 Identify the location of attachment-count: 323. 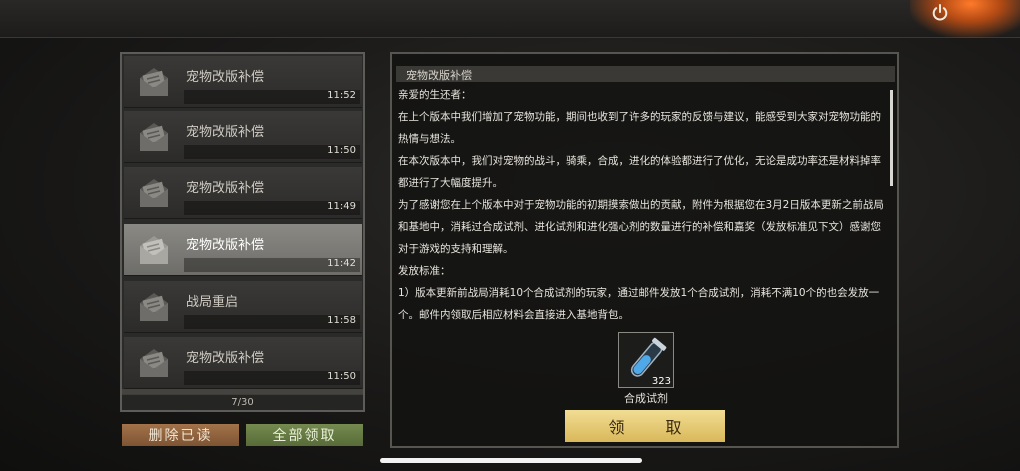
(661, 381).